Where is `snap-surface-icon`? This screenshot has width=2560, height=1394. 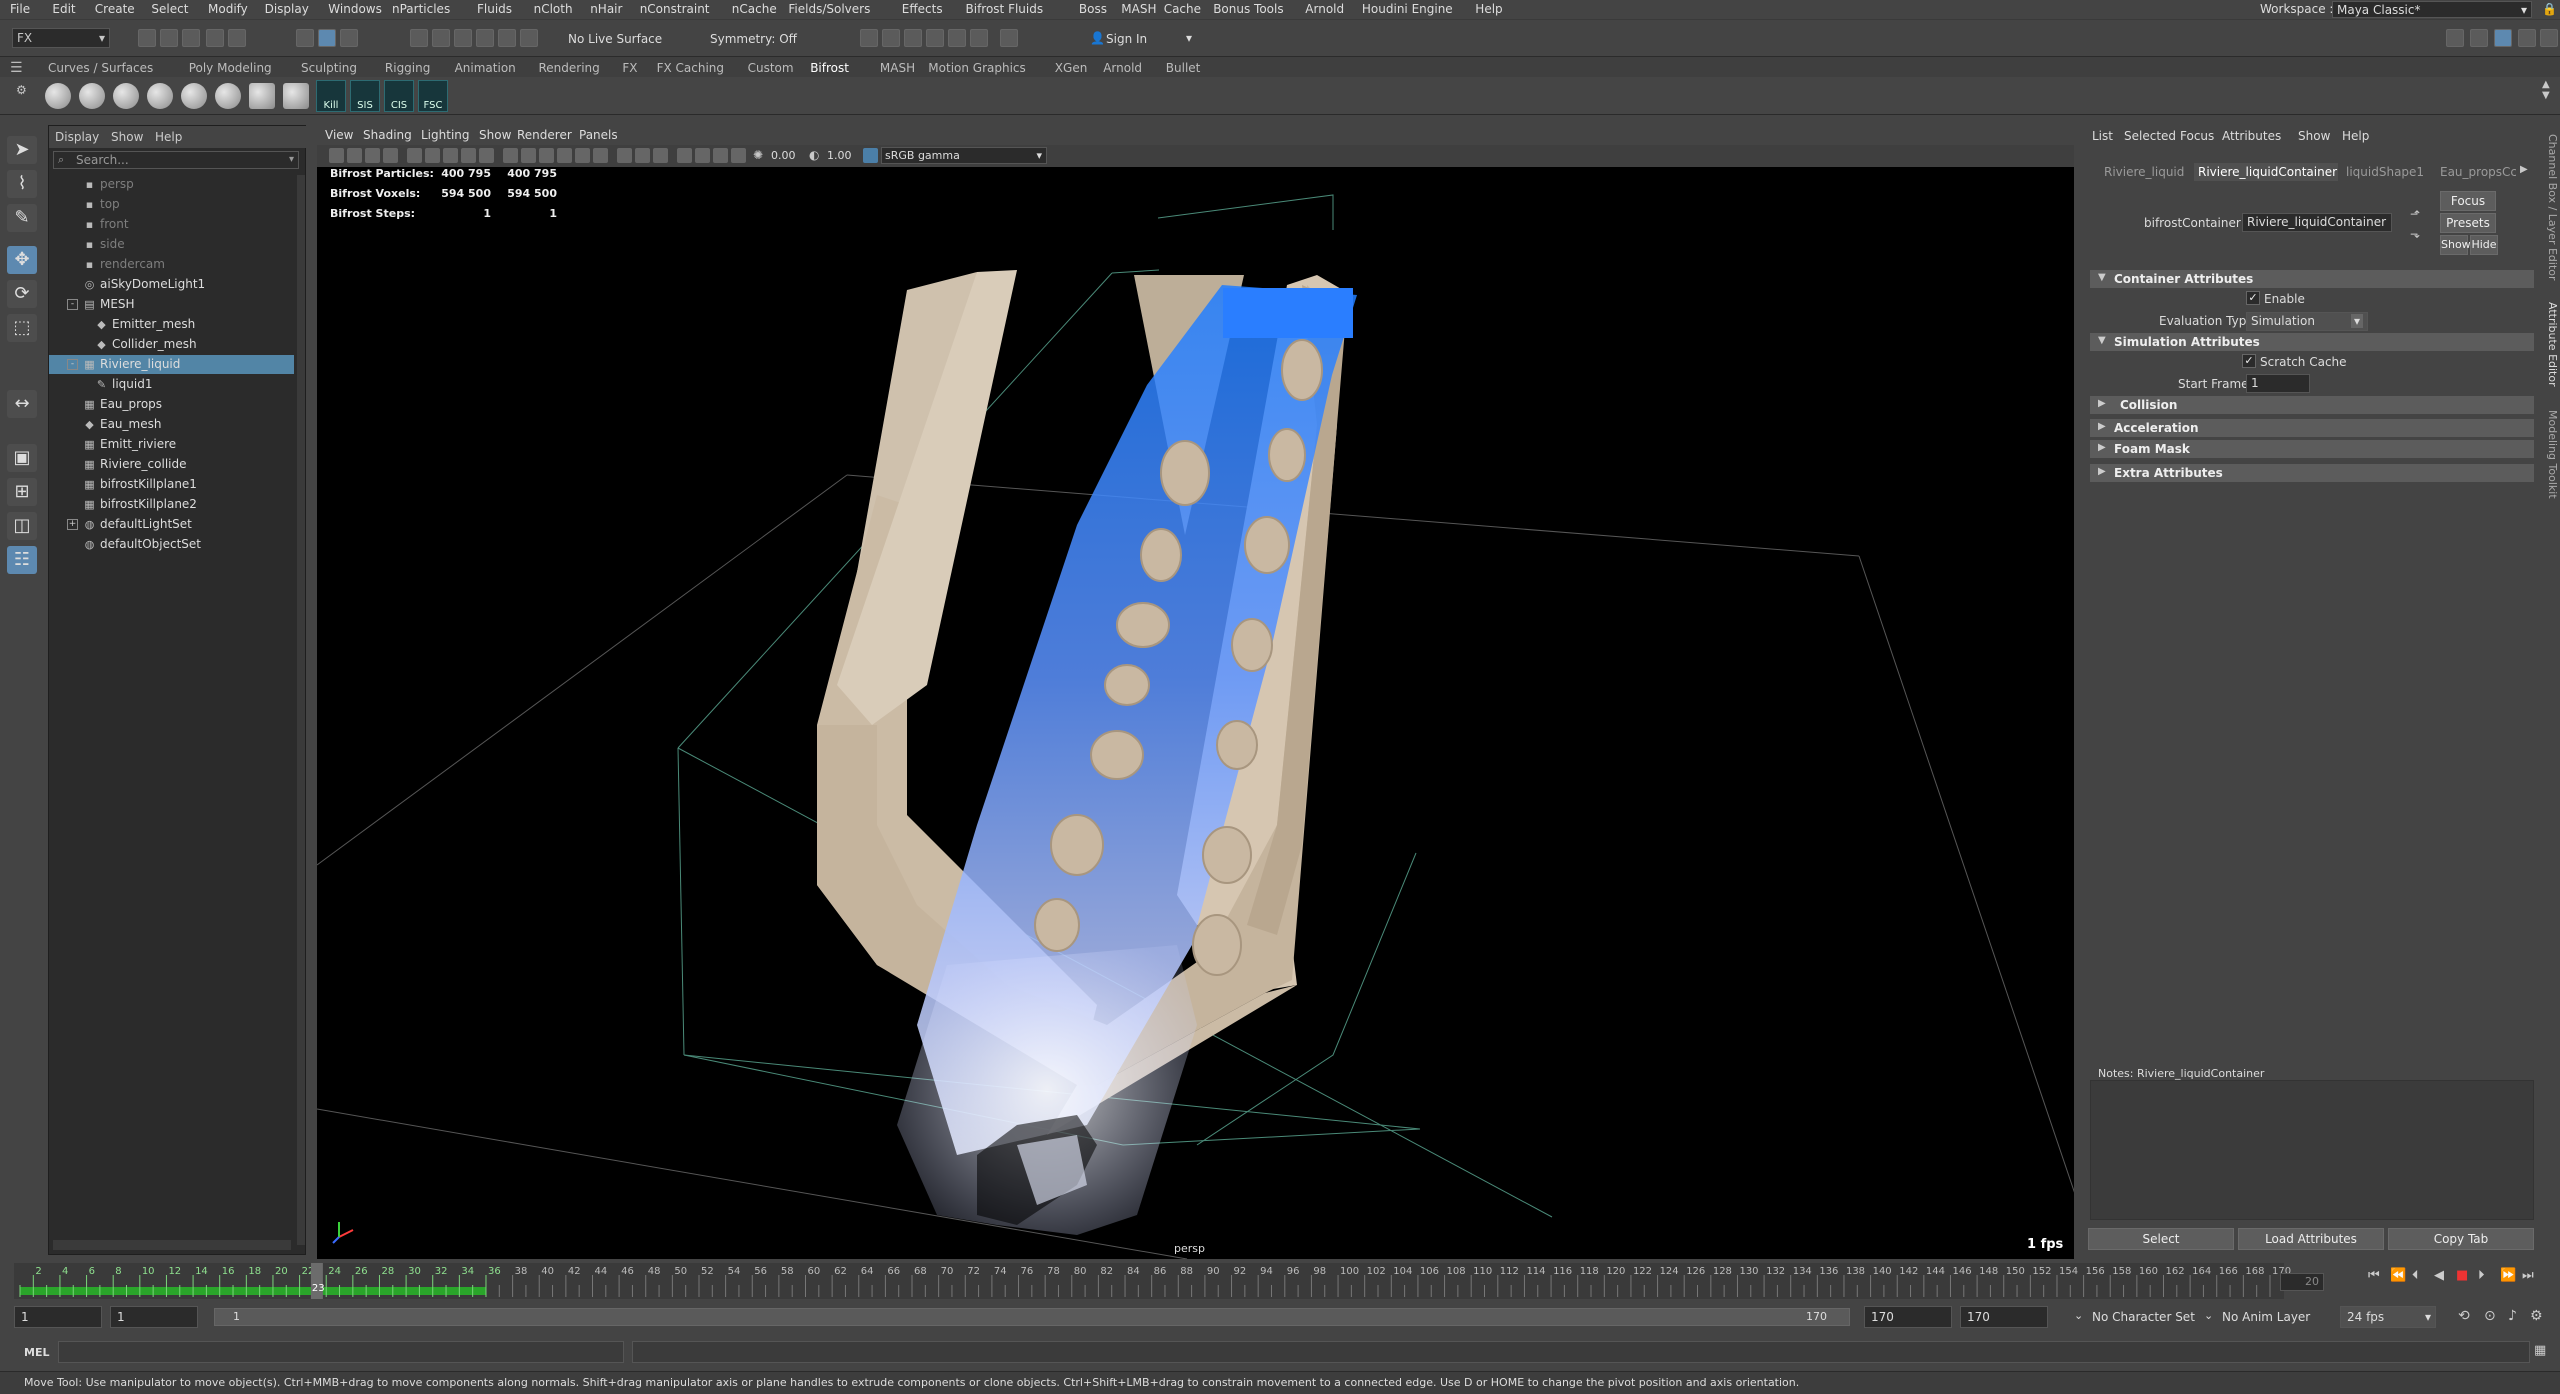
snap-surface-icon is located at coordinates (507, 38).